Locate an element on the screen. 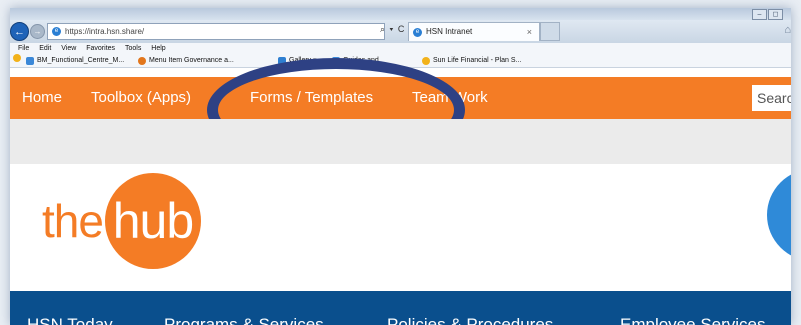 Image resolution: width=801 pixels, height=325 pixels. search-input: Search is located at coordinates (771, 98).